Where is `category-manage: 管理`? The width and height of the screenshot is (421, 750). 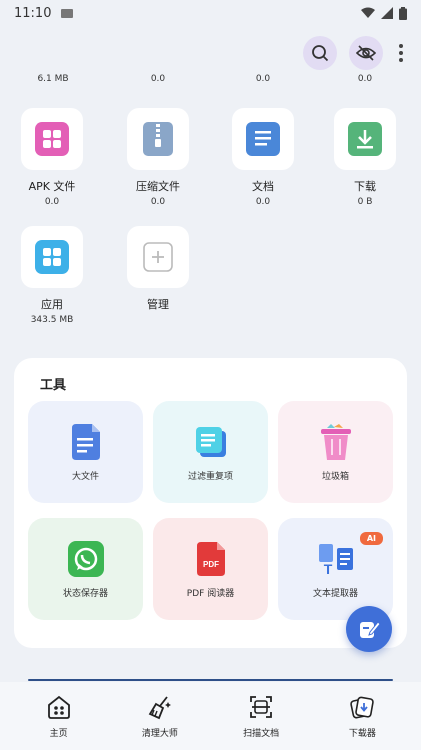 category-manage: 管理 is located at coordinates (158, 269).